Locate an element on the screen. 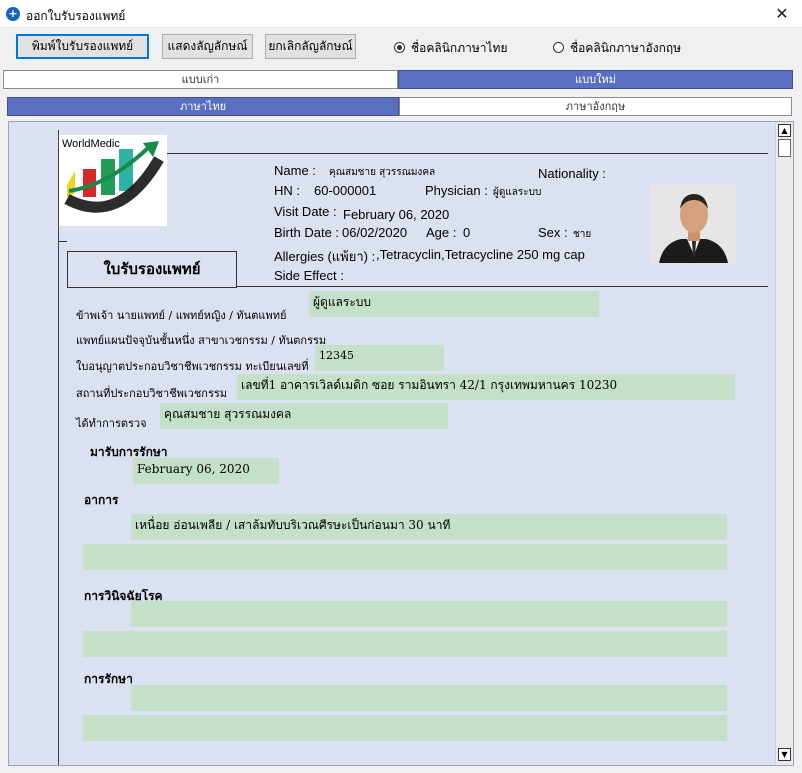 The image size is (802, 773). visit-date-label: Visit Date : is located at coordinates (305, 211).